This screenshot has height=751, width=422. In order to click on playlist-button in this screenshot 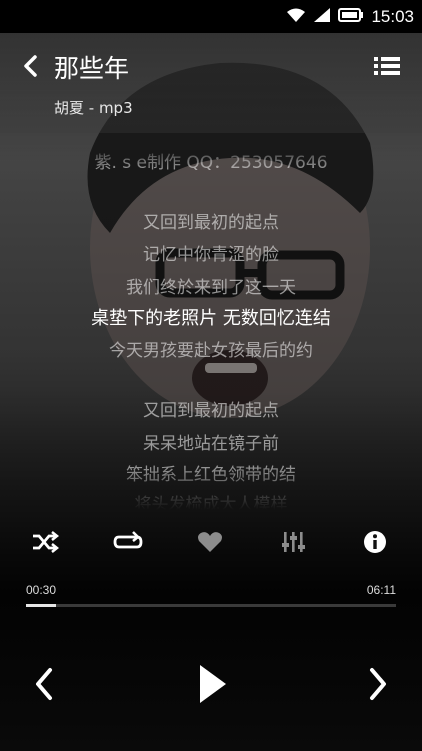, I will do `click(387, 66)`.